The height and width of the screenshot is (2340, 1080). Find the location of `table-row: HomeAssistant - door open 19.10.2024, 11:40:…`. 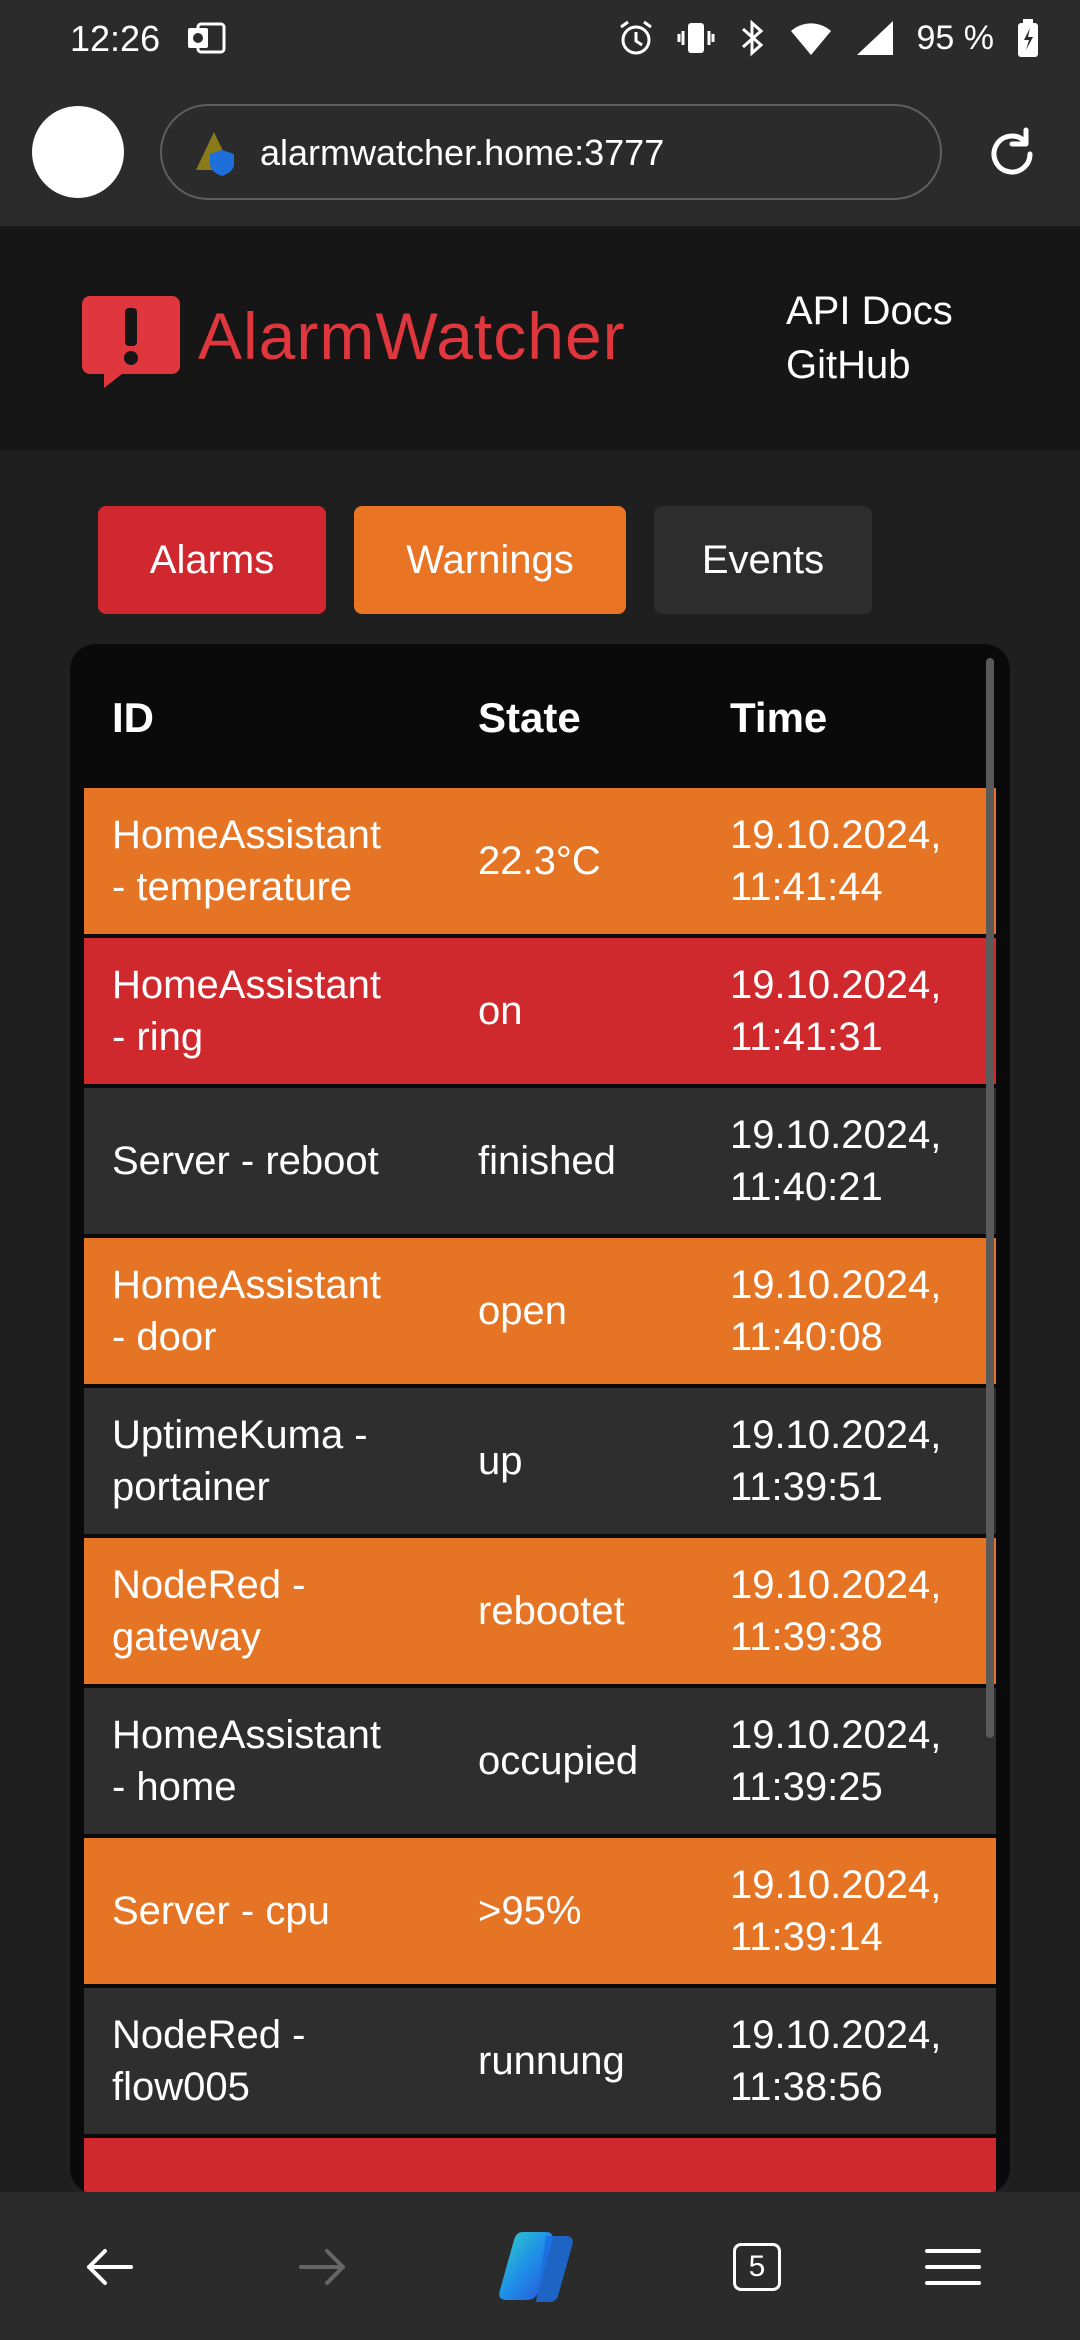

table-row: HomeAssistant - door open 19.10.2024, 11:40:… is located at coordinates (540, 1311).